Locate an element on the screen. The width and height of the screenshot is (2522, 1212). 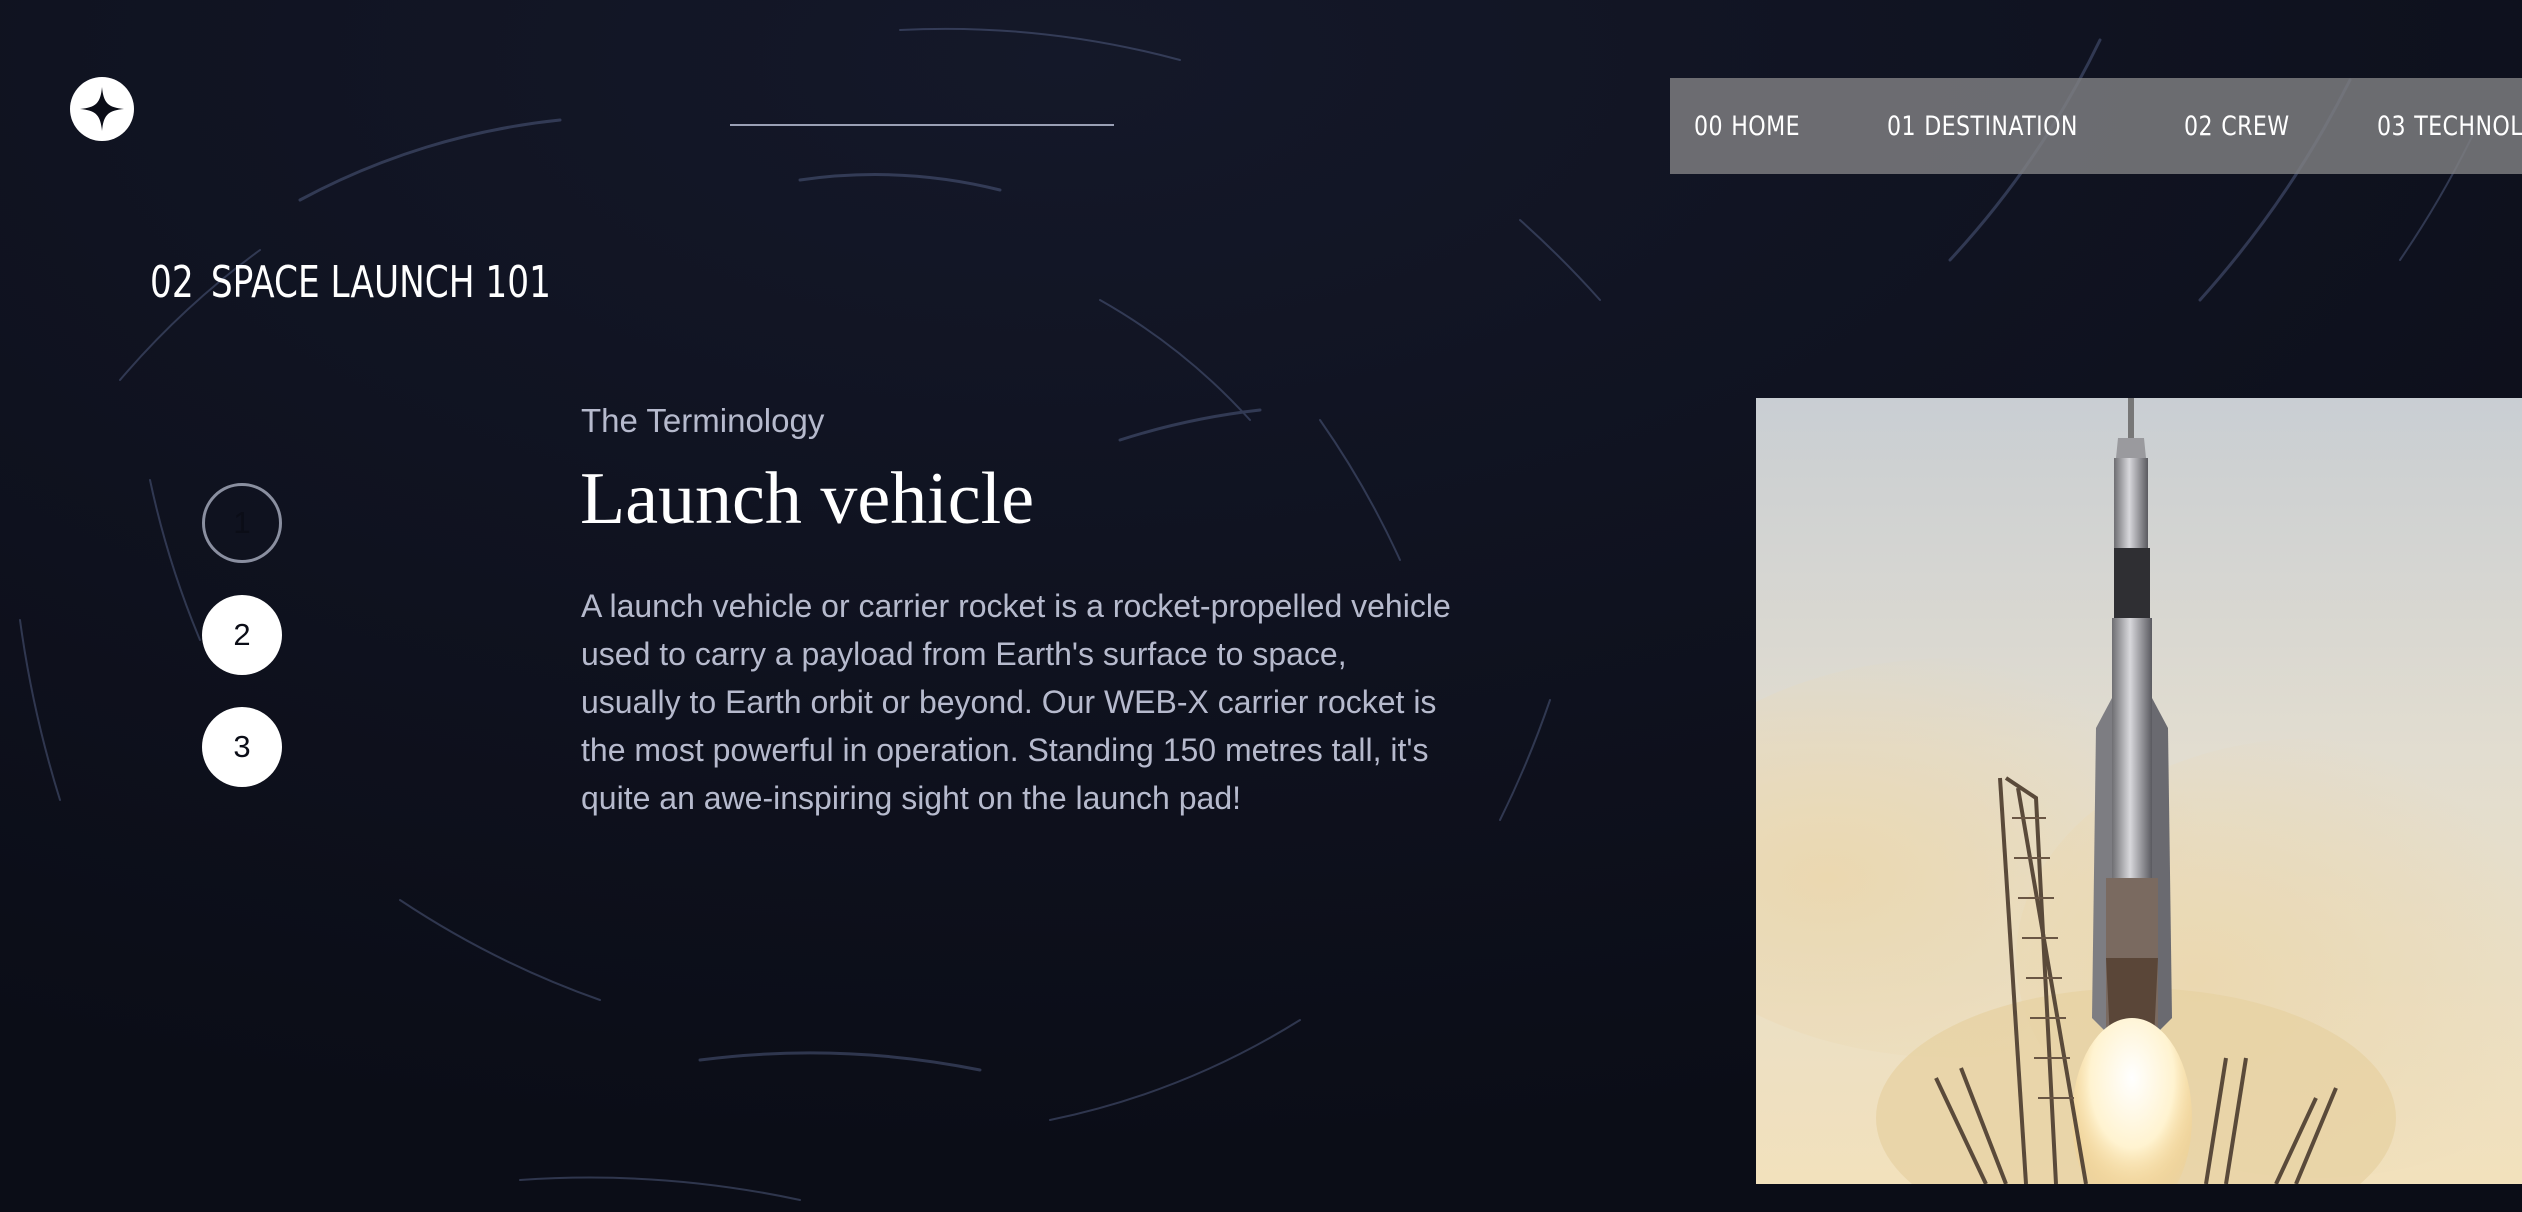
step-selector: 1 2 3 is located at coordinates (242, 651).